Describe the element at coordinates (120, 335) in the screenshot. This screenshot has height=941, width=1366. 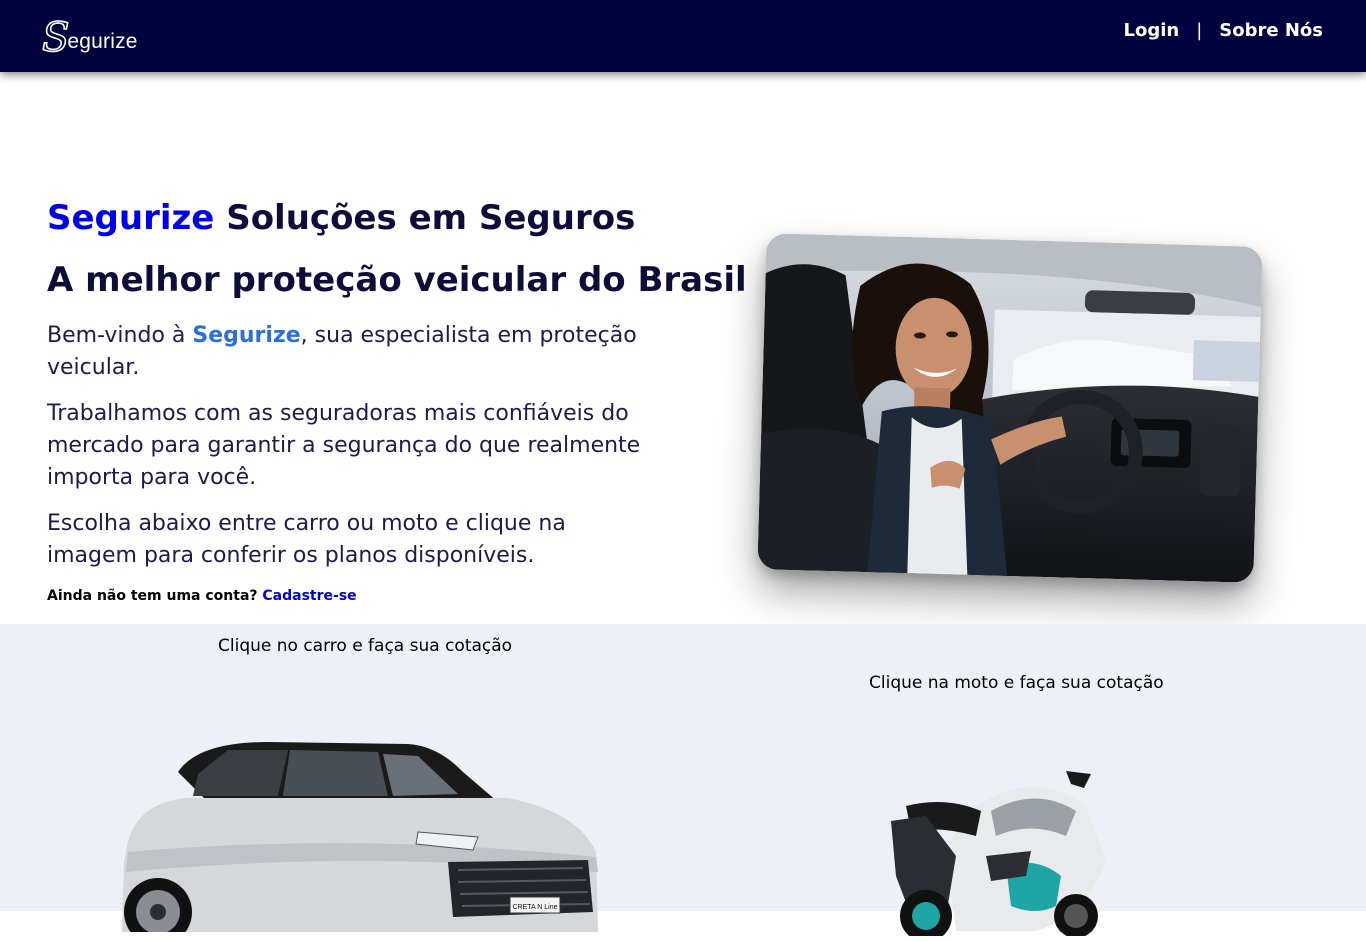
I see `welcome-prefix: Bem-vindo à` at that location.